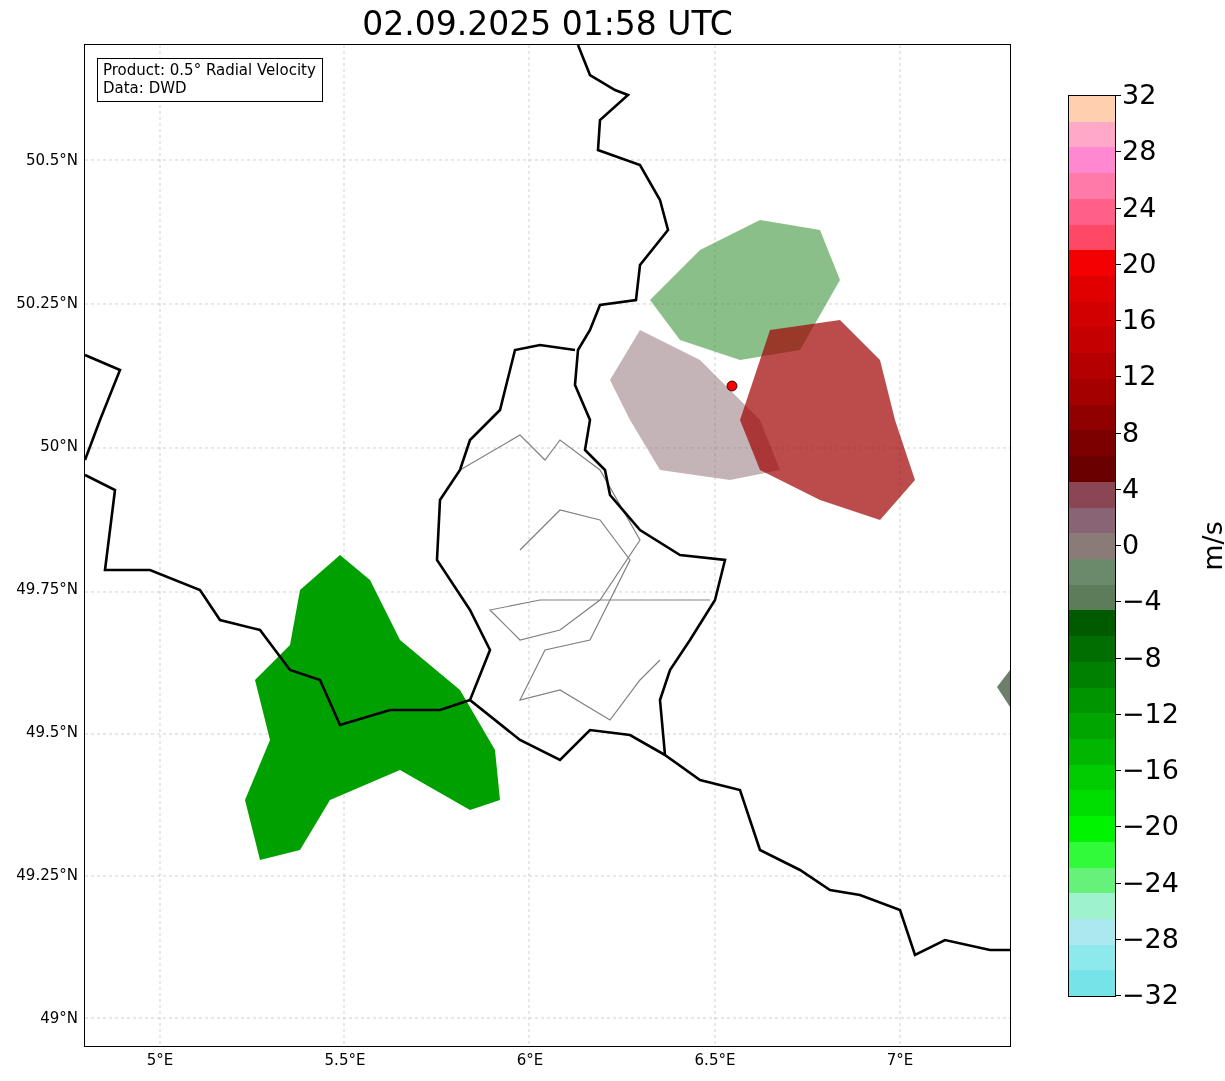 Image resolution: width=1225 pixels, height=1081 pixels. What do you see at coordinates (1150, 938) in the screenshot?
I see `colorbar-tick-label: −28` at bounding box center [1150, 938].